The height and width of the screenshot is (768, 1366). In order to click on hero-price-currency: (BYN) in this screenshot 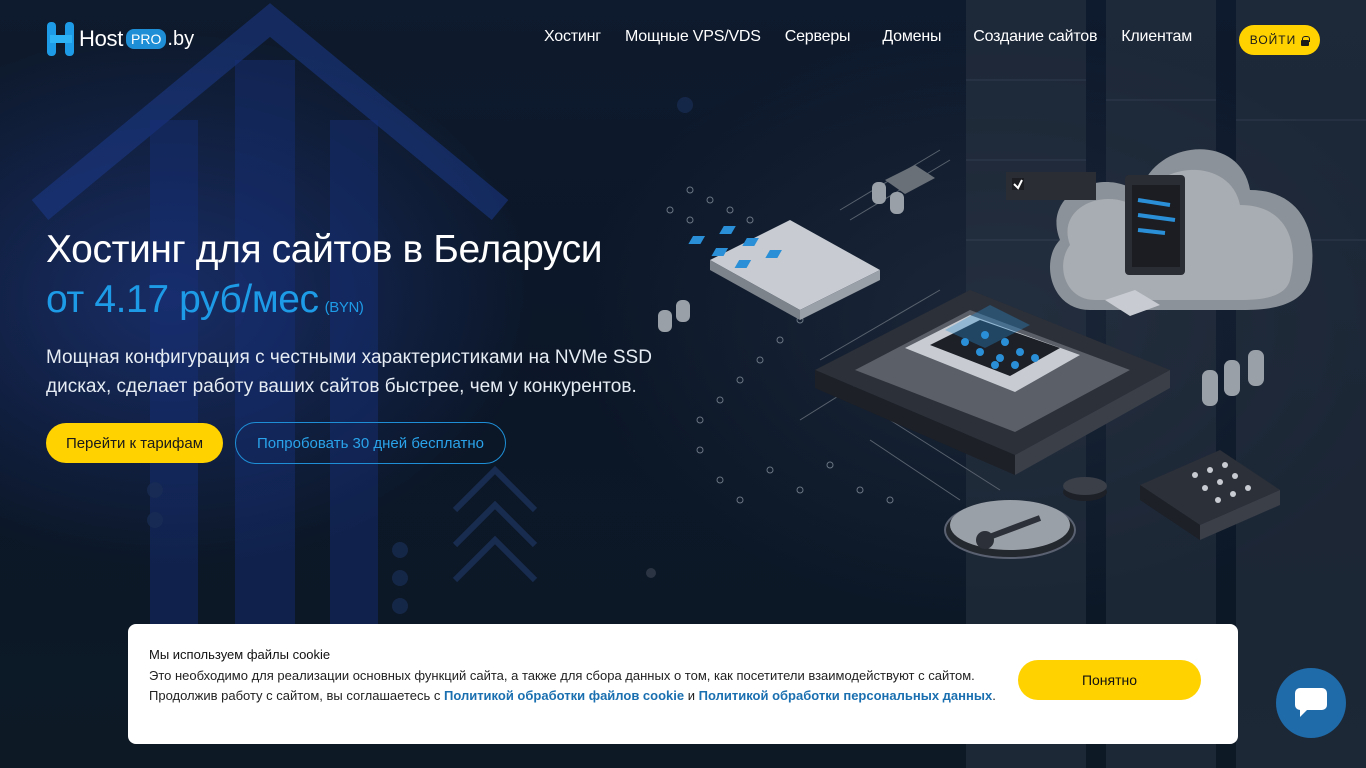, I will do `click(344, 307)`.